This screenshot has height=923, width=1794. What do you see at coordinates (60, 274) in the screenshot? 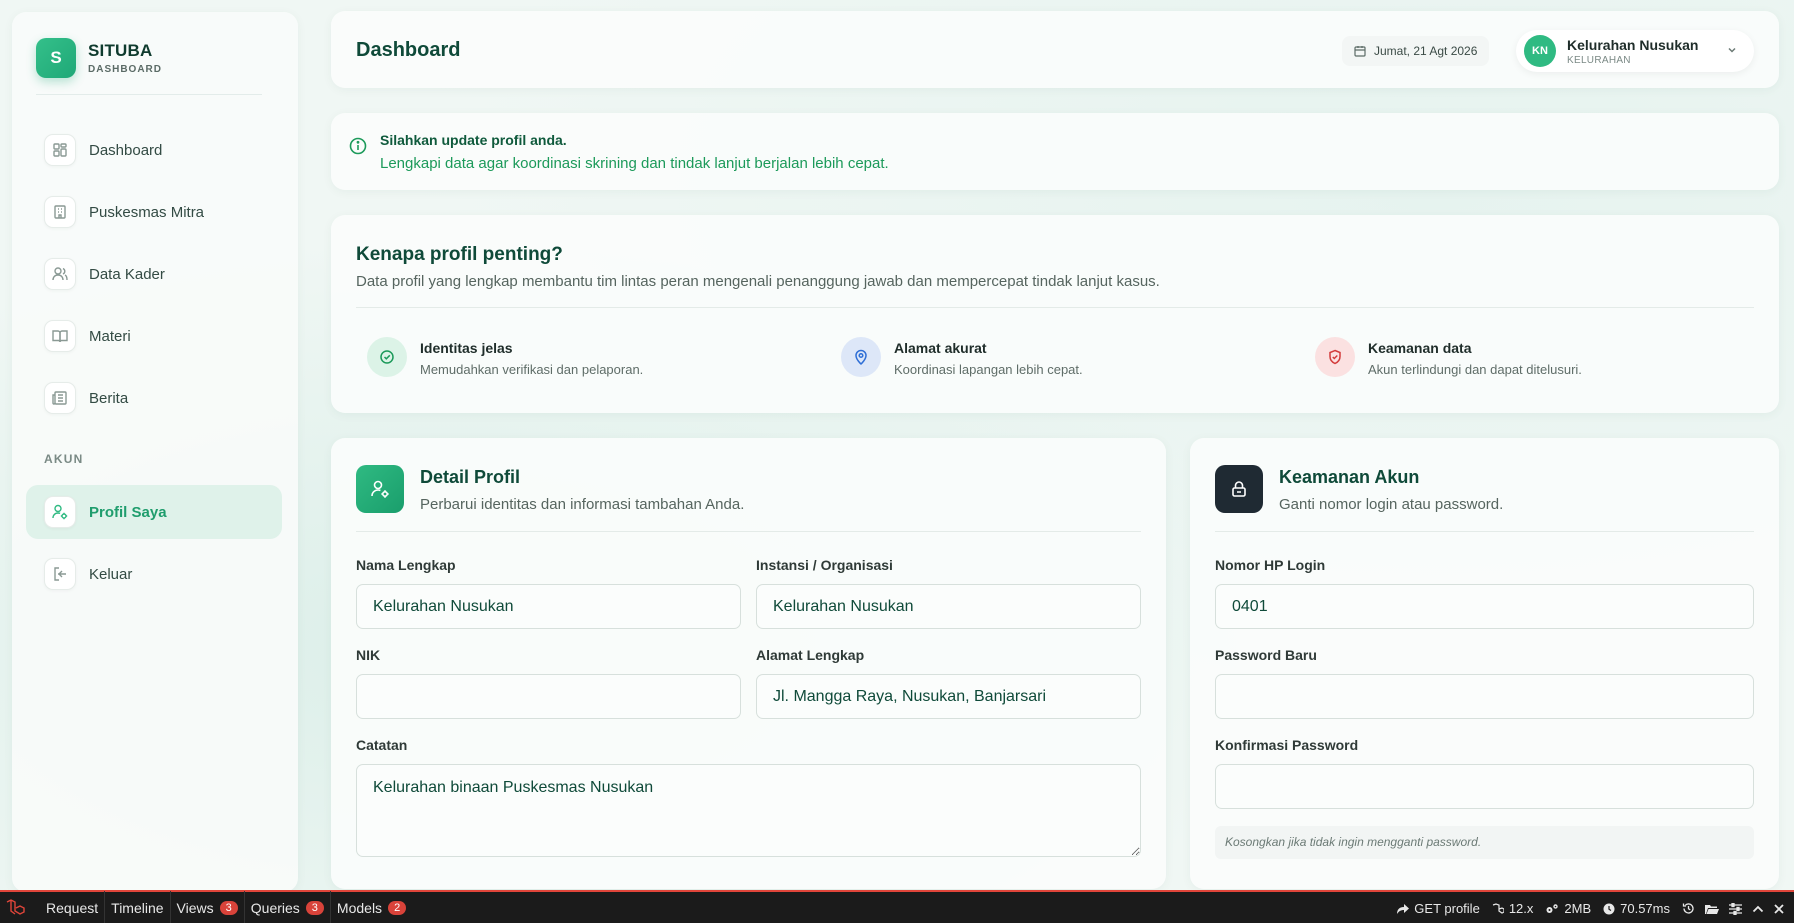
I see `users-icon` at bounding box center [60, 274].